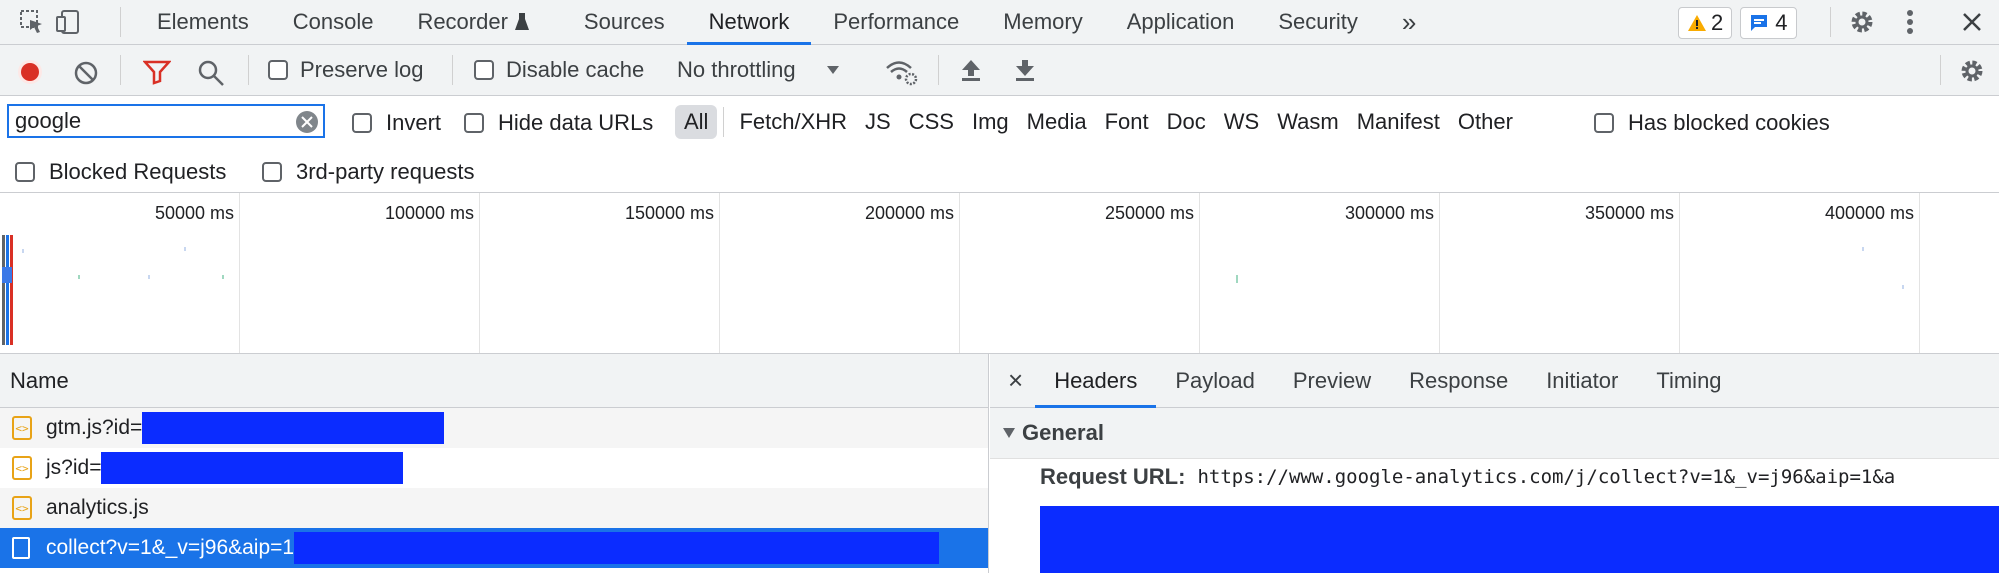  I want to click on filter-type-label: Fetch/XHR, so click(793, 121).